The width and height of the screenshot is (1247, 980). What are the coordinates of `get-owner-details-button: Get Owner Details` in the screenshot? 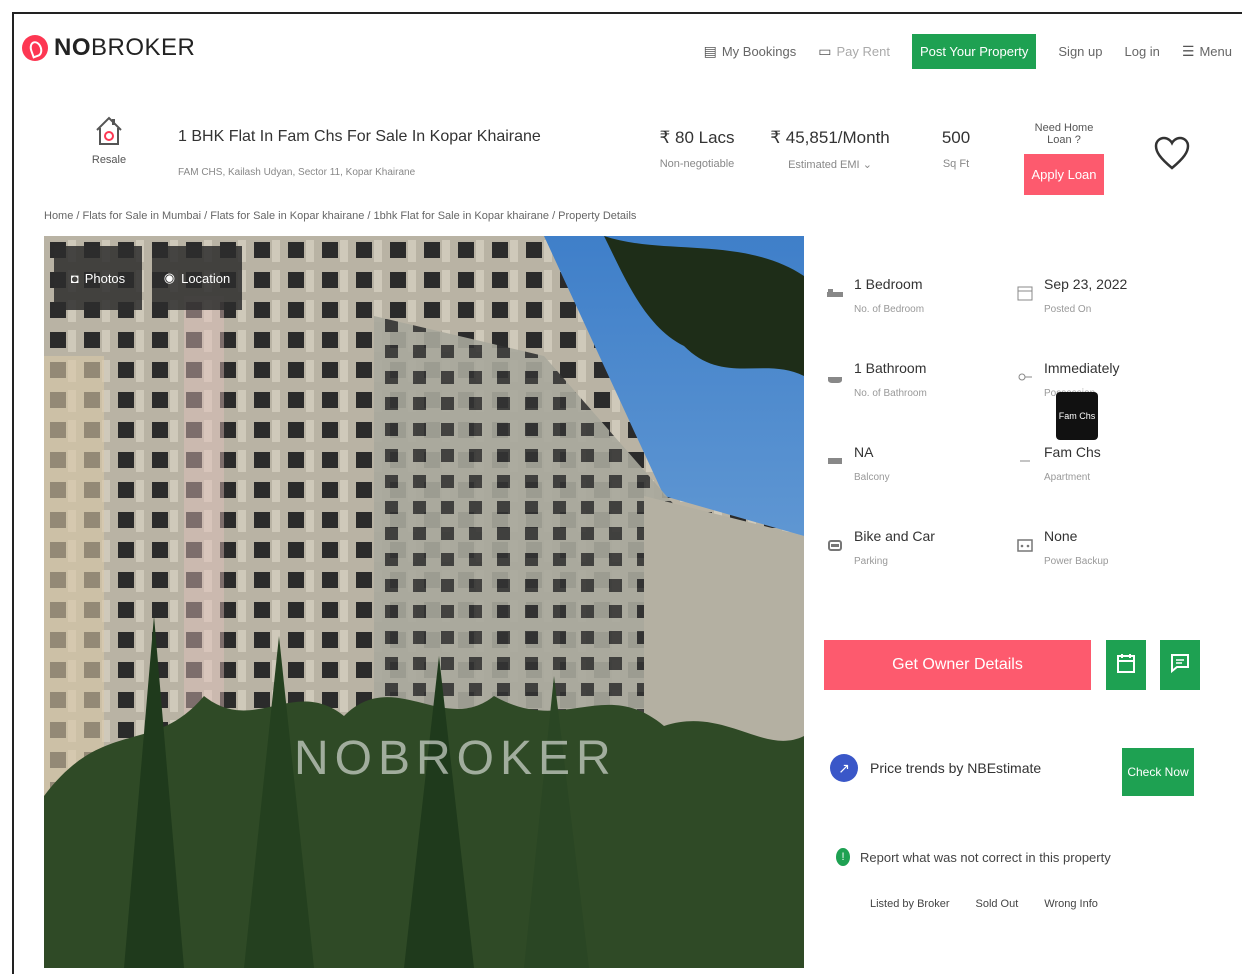 It's located at (957, 665).